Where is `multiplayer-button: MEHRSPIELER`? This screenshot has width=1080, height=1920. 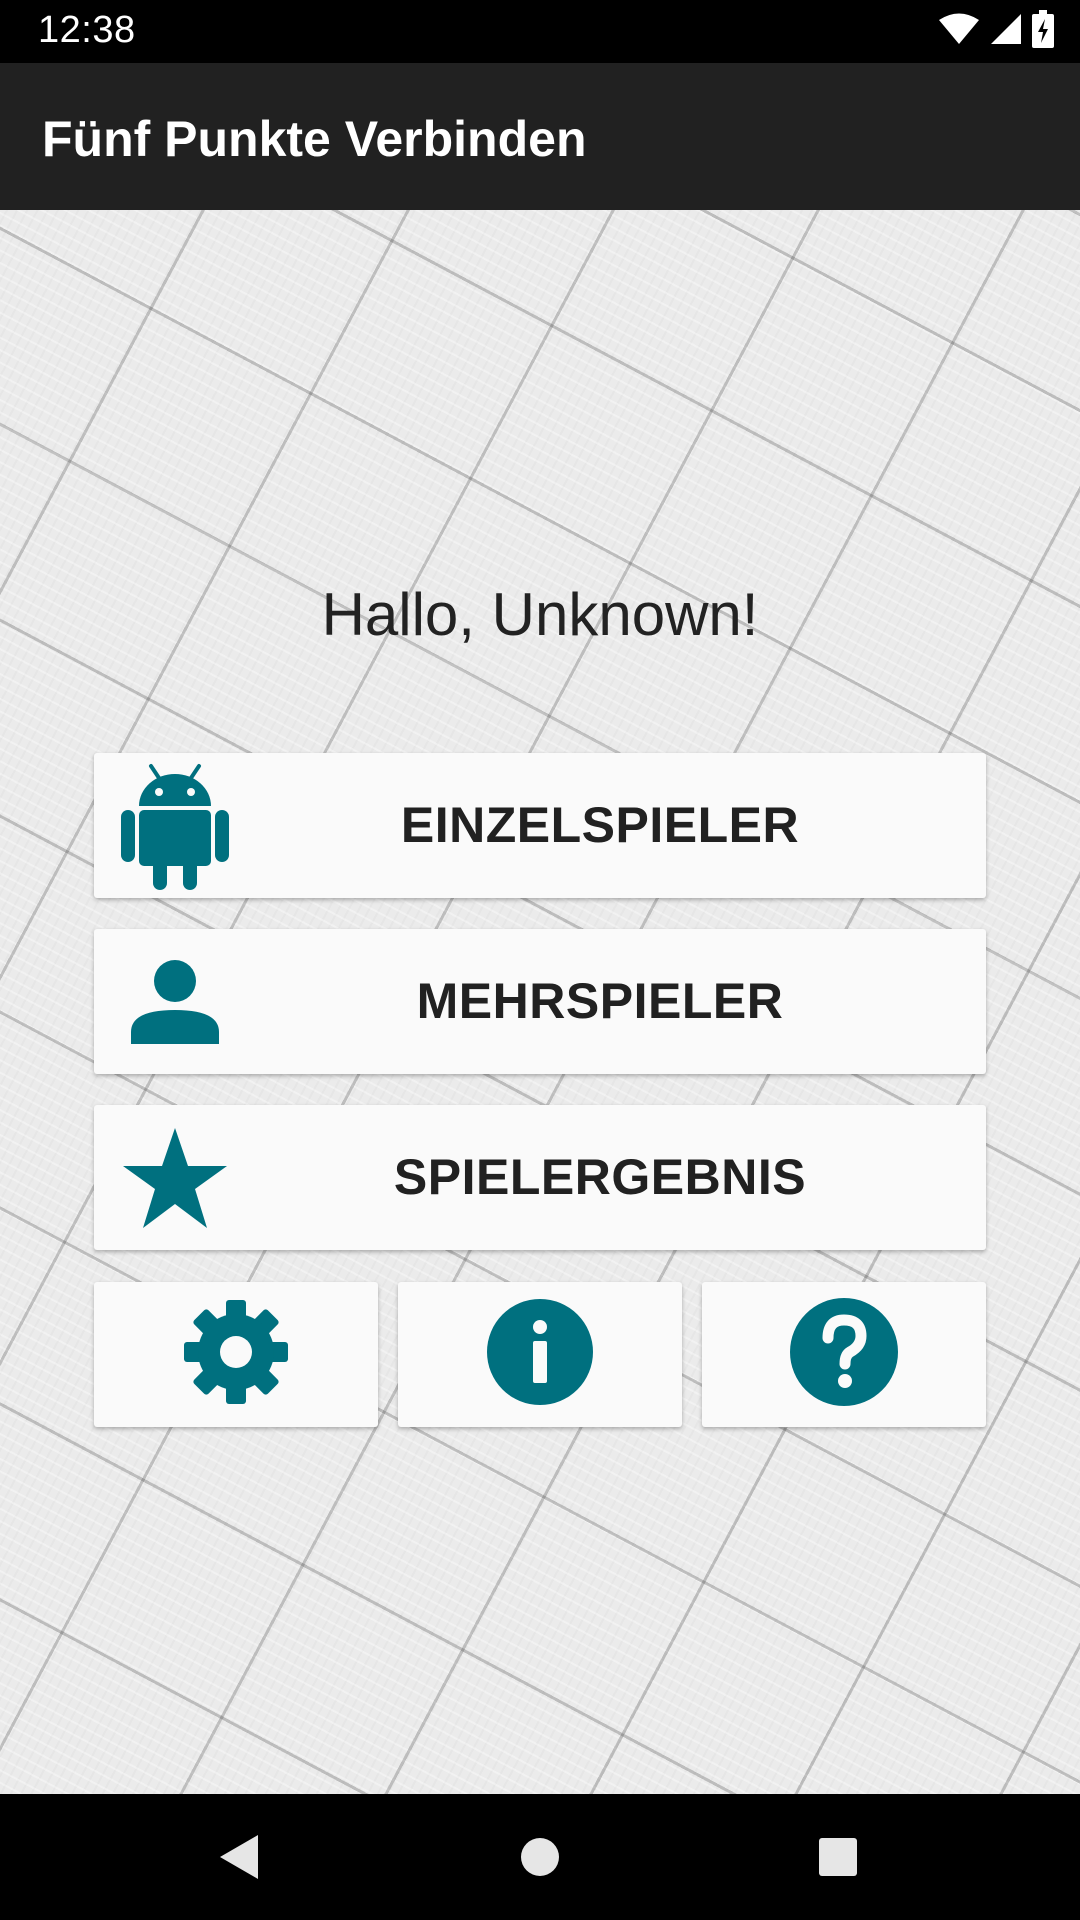 multiplayer-button: MEHRSPIELER is located at coordinates (540, 1001).